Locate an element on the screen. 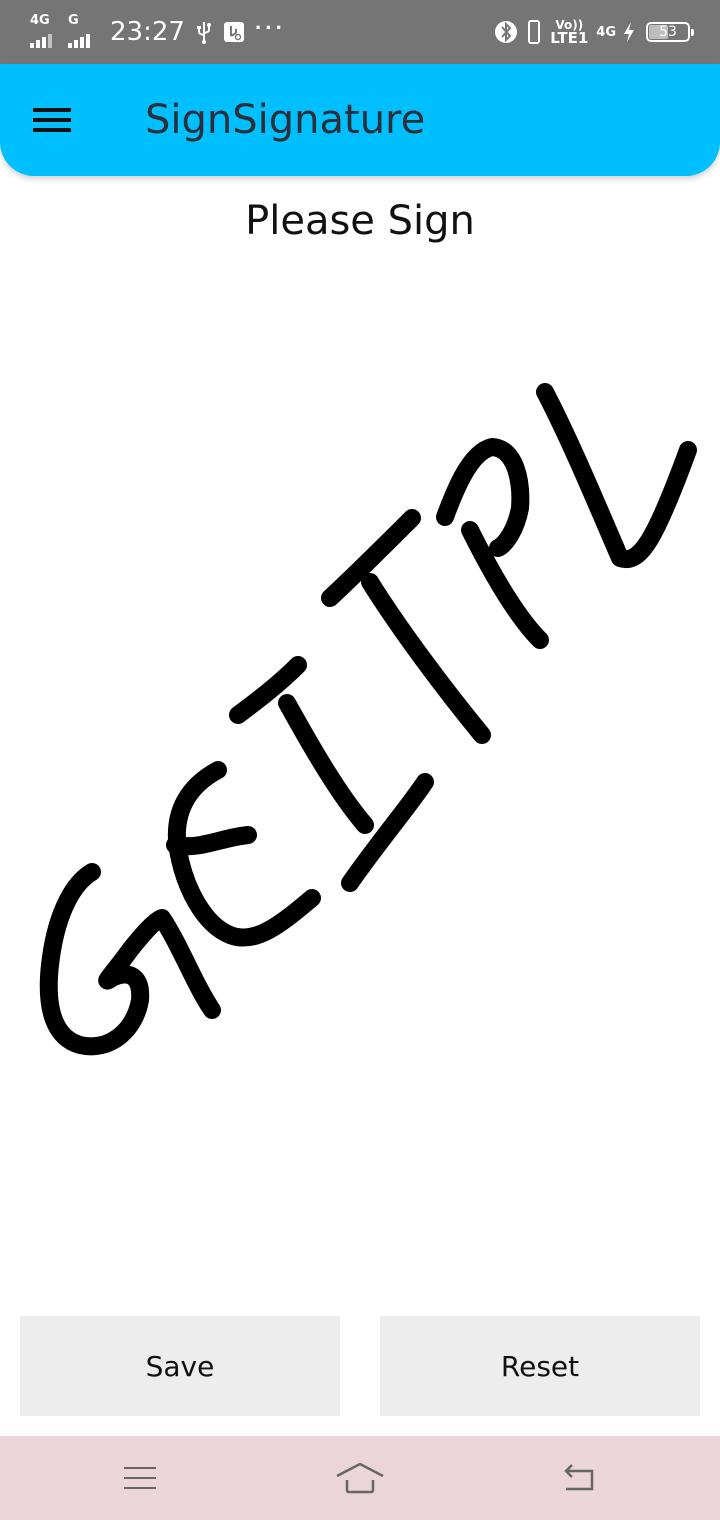  volte-indicator: Vo)) LTE1 is located at coordinates (569, 32).